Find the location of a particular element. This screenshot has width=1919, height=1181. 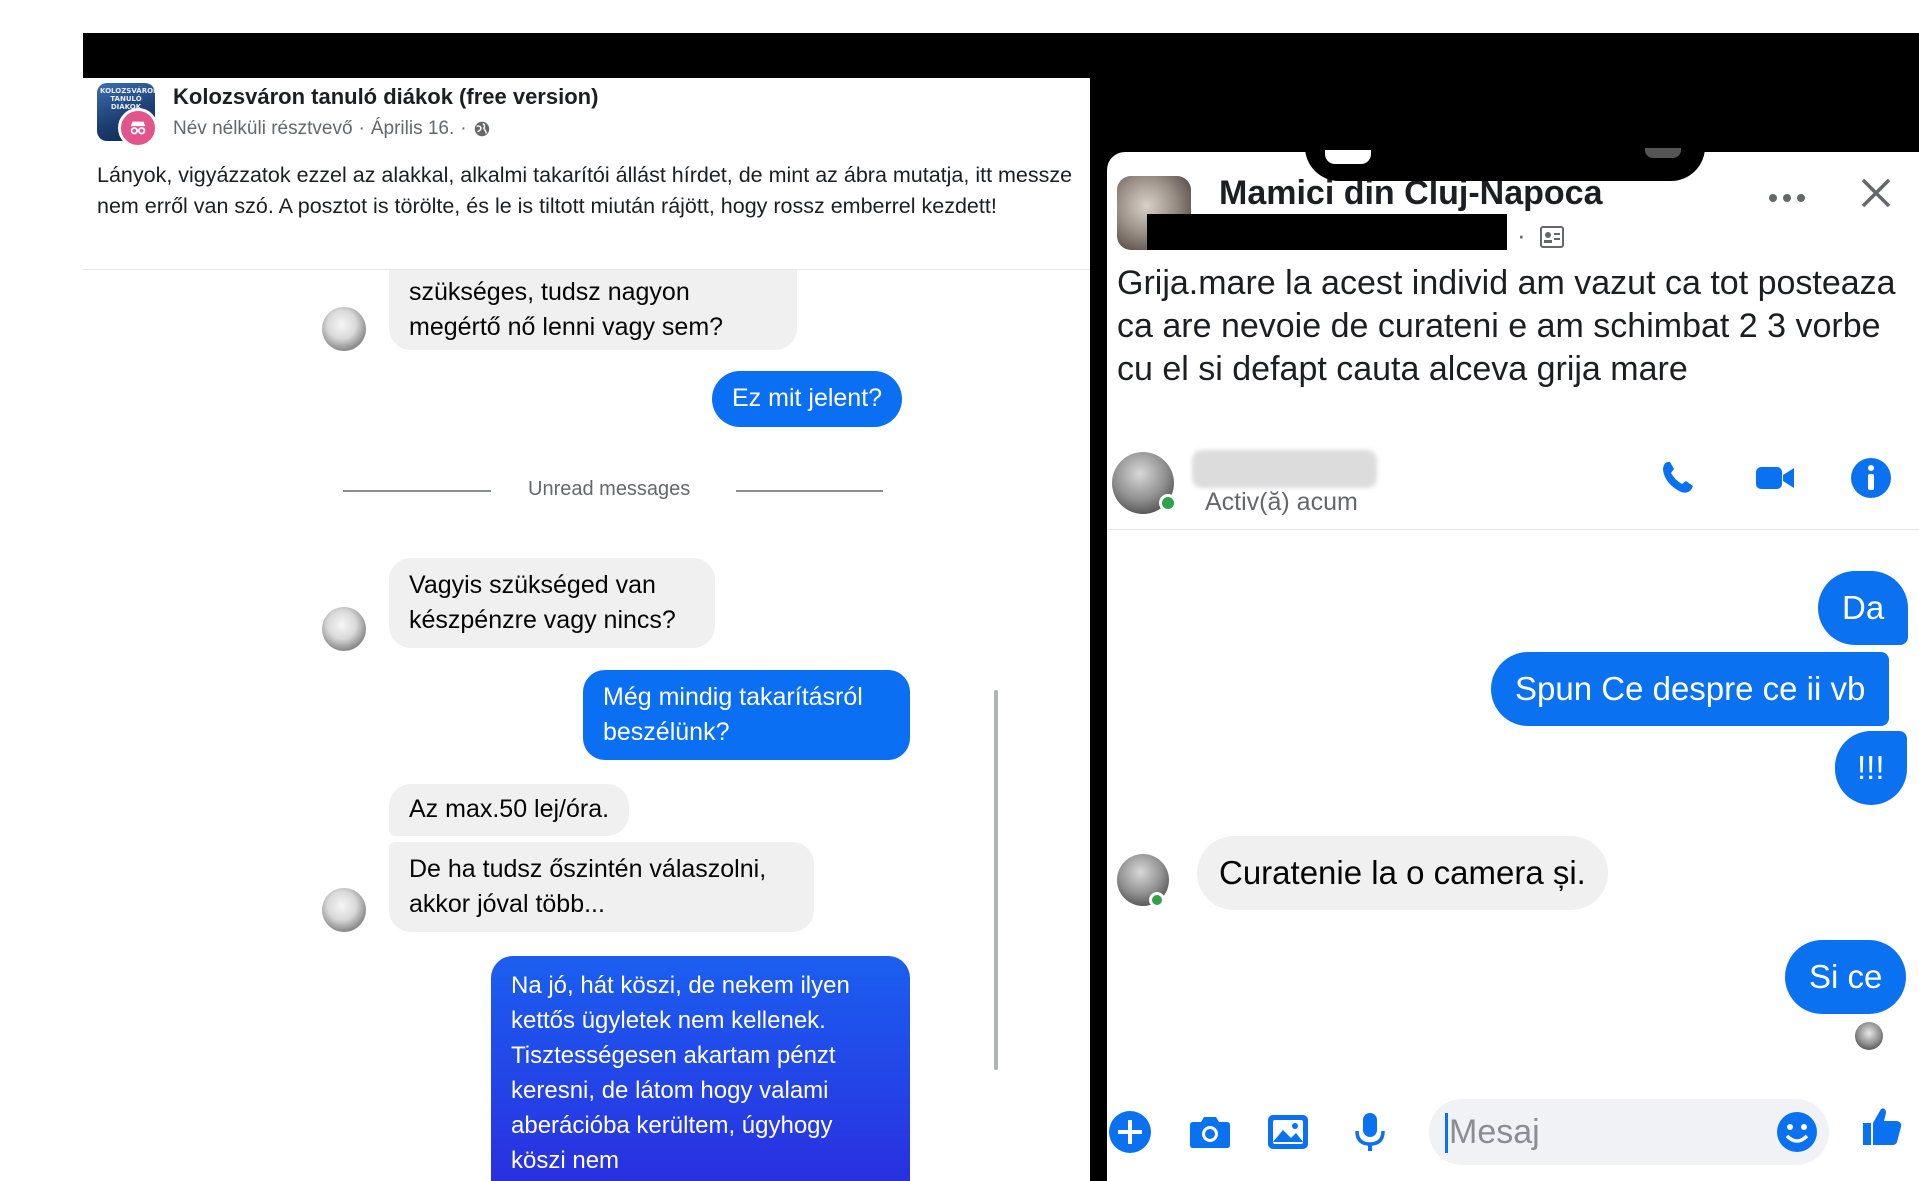

post-meta: Név nélküli résztvevő · Április 16. · is located at coordinates (332, 129).